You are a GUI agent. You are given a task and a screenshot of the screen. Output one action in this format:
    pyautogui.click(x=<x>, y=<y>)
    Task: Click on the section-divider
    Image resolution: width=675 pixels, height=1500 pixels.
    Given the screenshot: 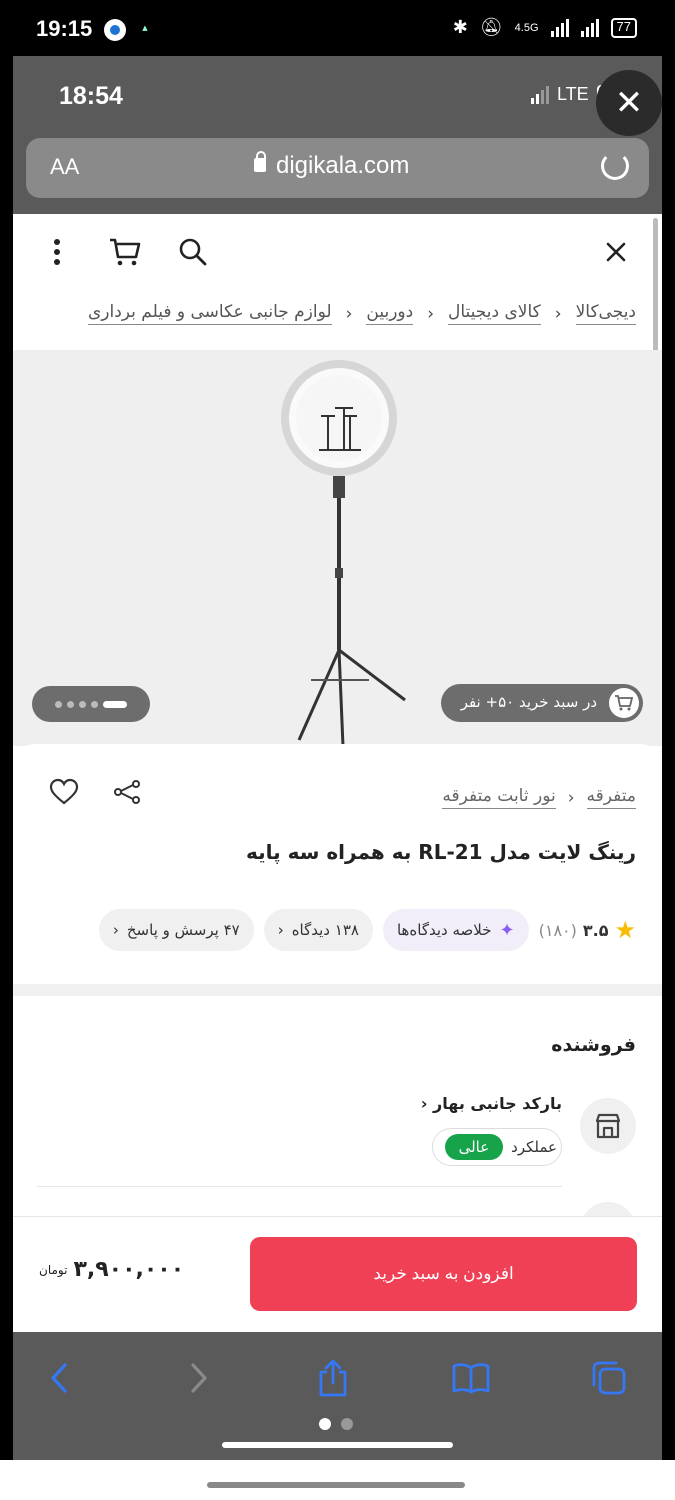 What is the action you would take?
    pyautogui.click(x=337, y=990)
    